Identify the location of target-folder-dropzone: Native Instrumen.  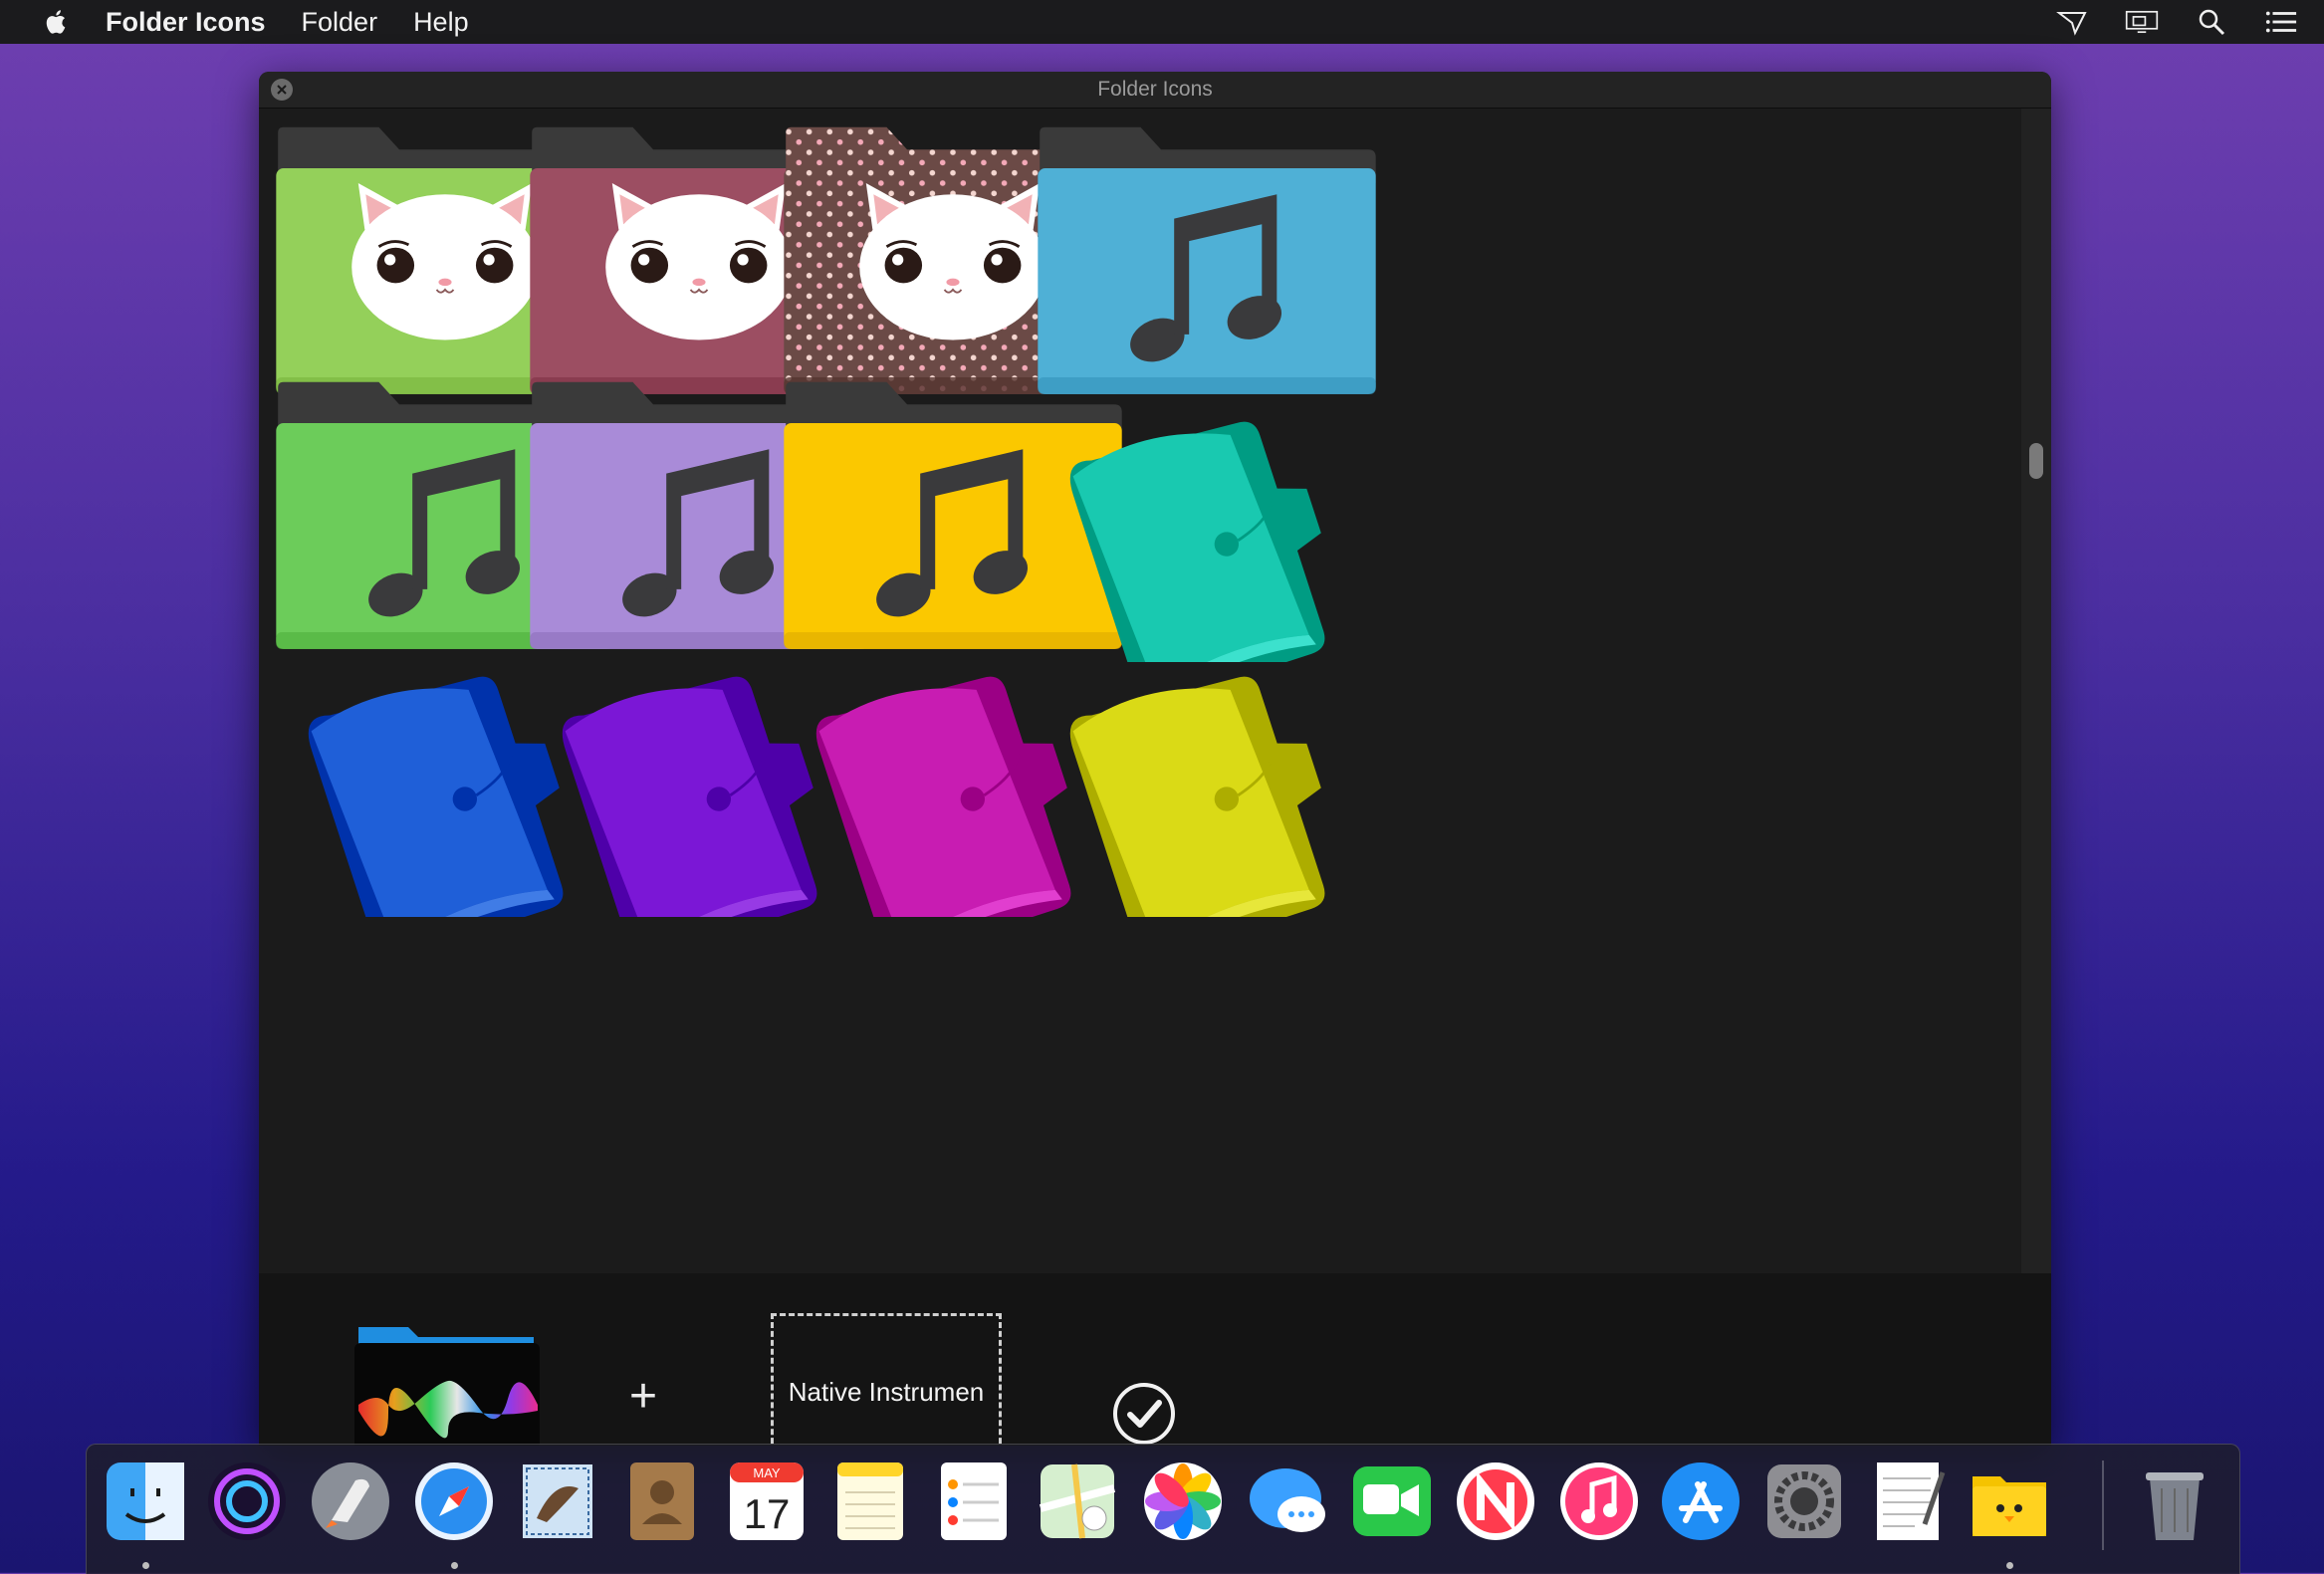
(886, 1379).